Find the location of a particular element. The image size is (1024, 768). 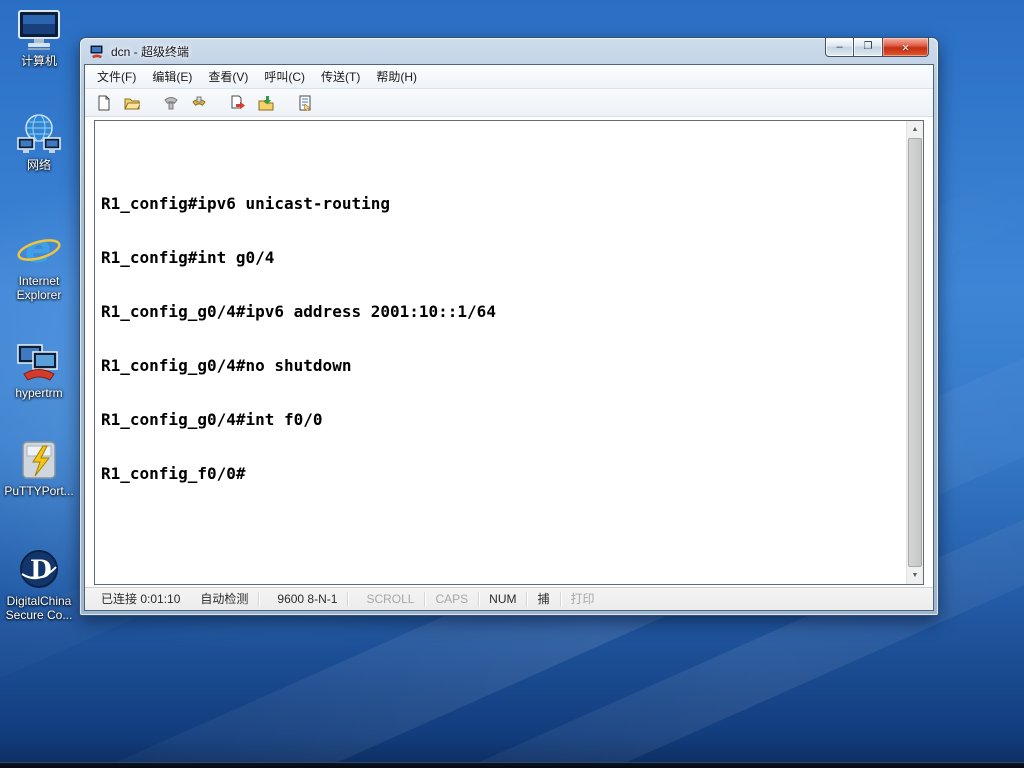

status-capture: 捕 is located at coordinates (544, 599).